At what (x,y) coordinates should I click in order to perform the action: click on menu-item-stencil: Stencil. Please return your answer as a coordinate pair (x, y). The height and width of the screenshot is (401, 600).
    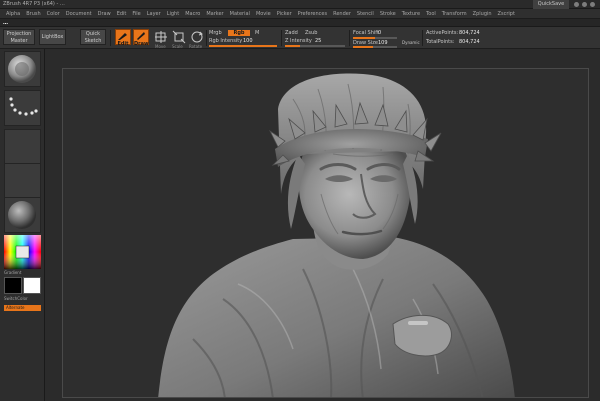
    Looking at the image, I should click on (365, 13).